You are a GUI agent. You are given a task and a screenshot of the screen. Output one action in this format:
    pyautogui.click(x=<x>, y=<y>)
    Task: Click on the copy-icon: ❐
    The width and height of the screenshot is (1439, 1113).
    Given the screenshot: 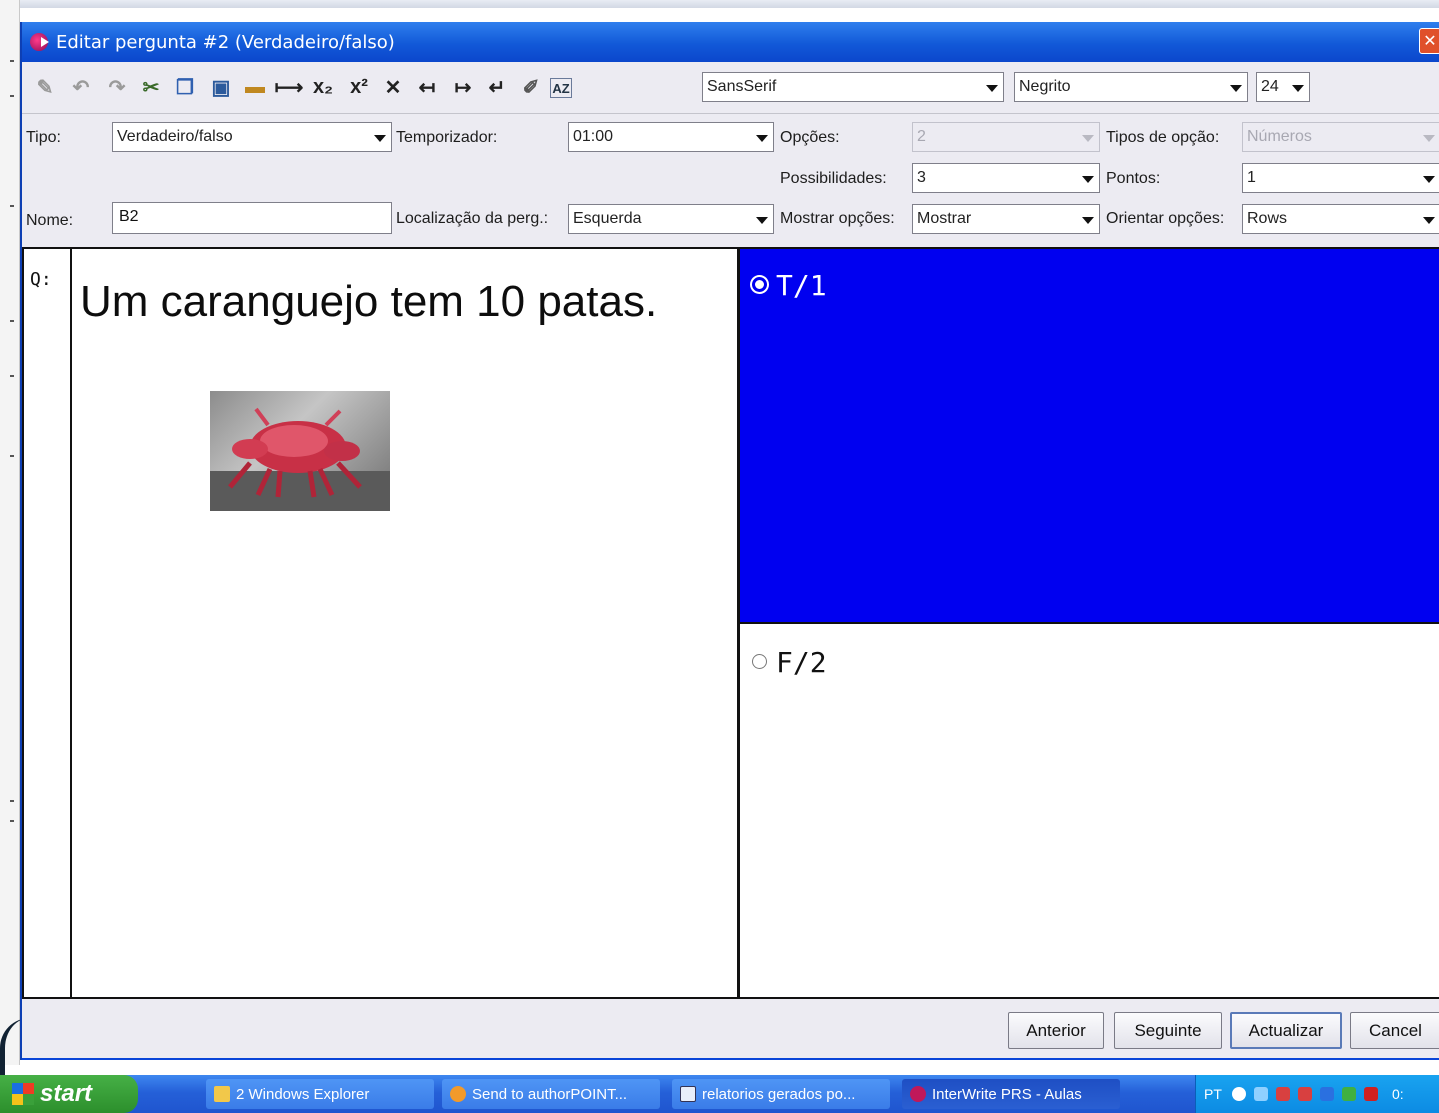 What is the action you would take?
    pyautogui.click(x=185, y=87)
    